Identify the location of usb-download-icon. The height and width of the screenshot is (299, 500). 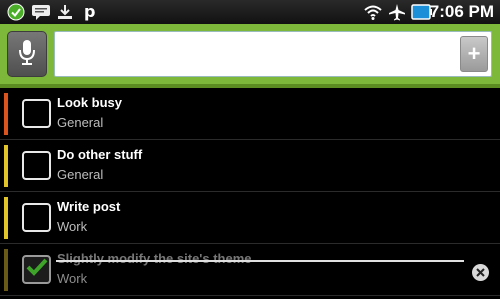
(65, 12).